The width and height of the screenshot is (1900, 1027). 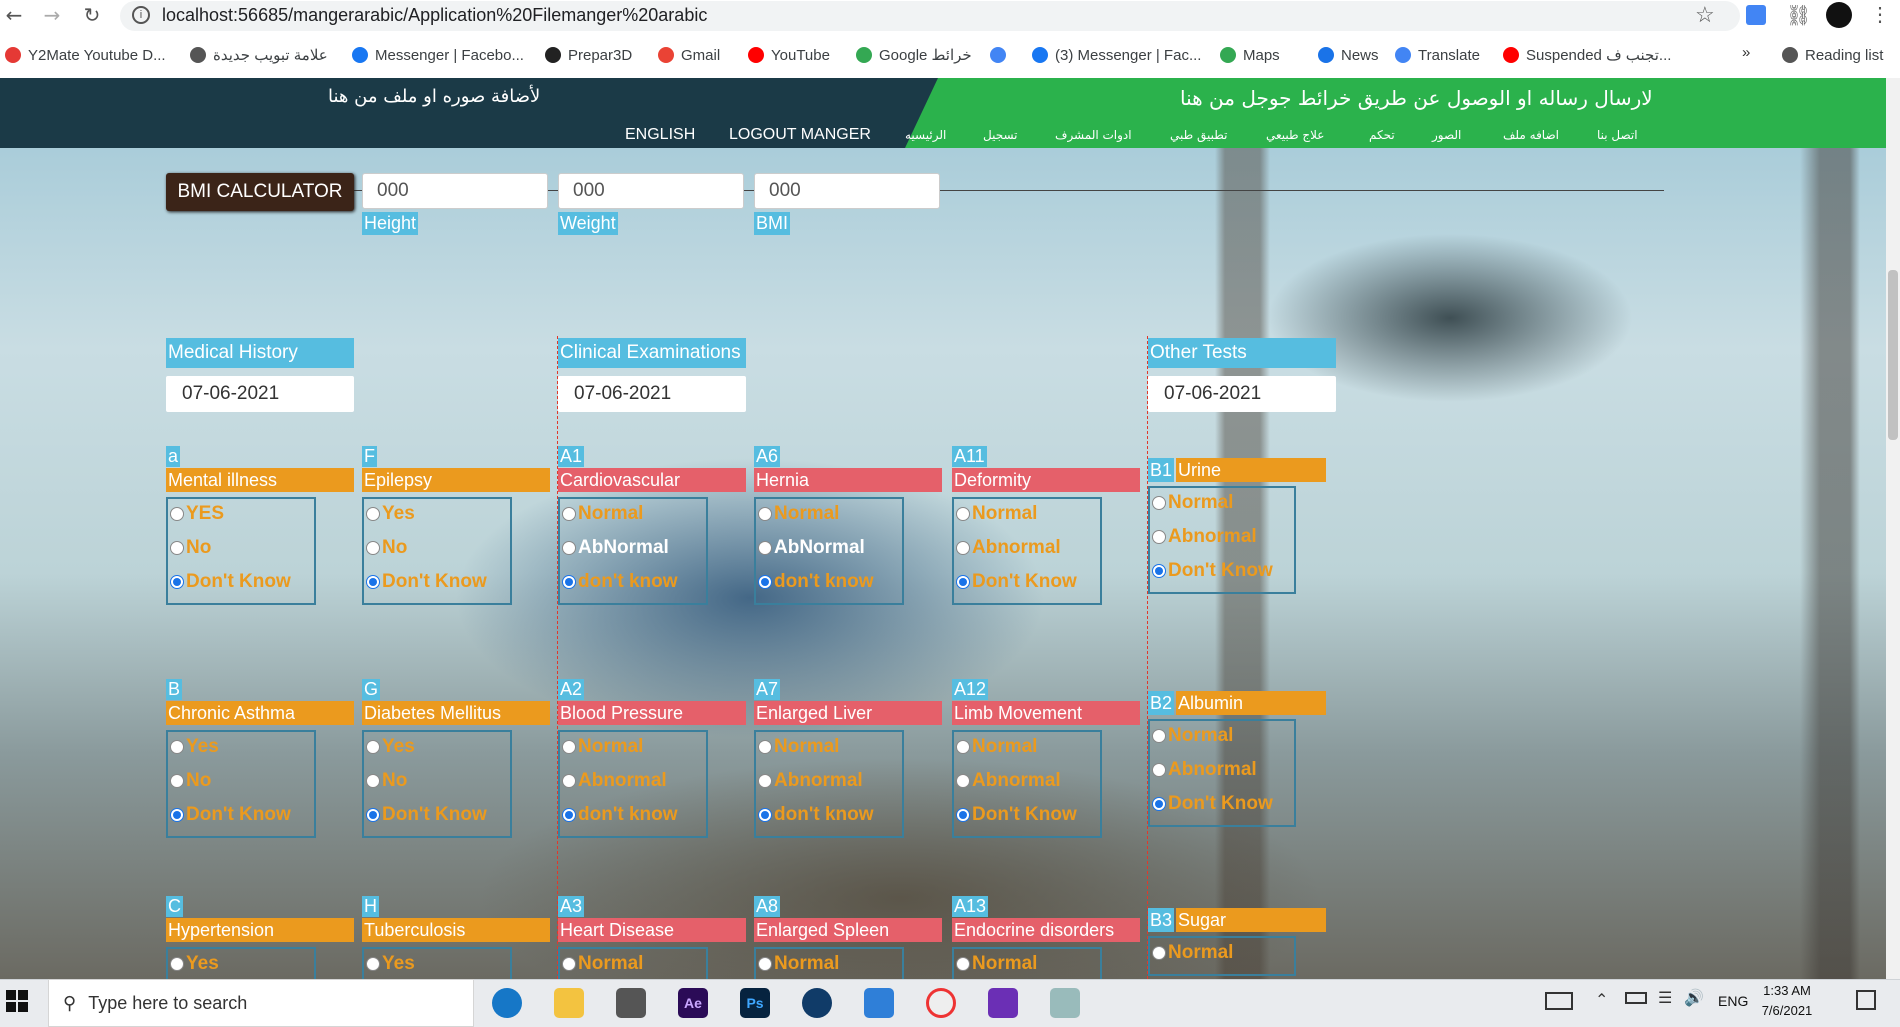 I want to click on bookmark-6: Google خرائط, so click(x=914, y=55).